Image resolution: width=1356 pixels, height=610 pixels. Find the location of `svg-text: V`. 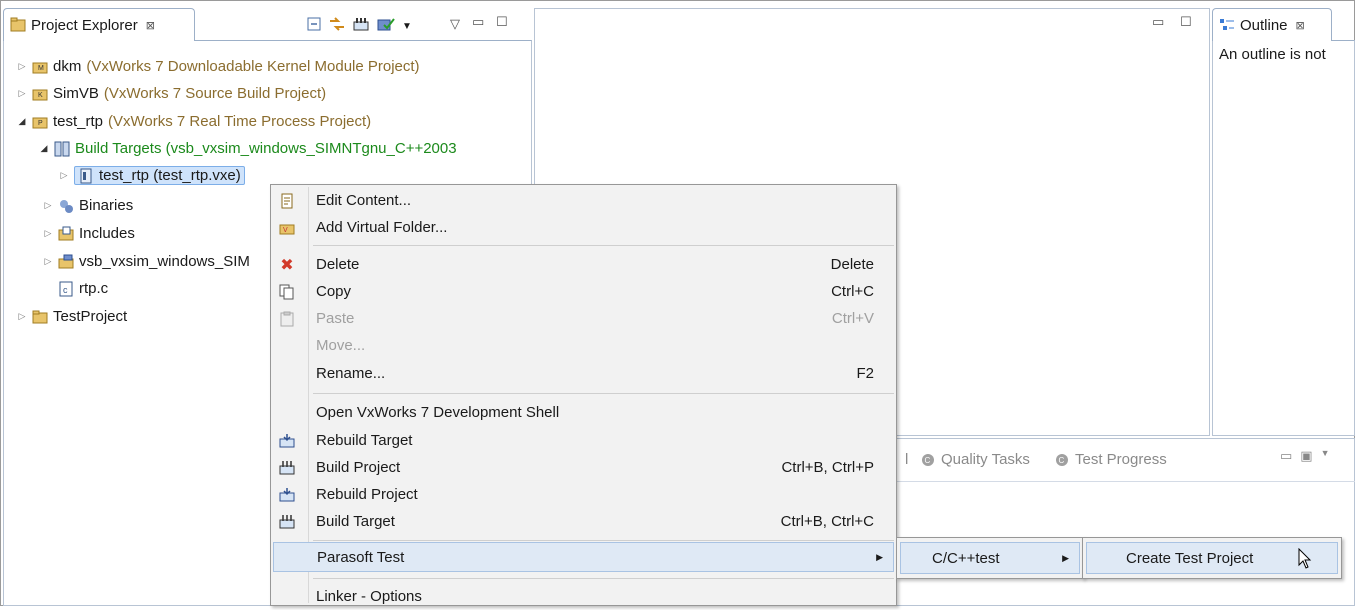

svg-text: V is located at coordinates (285, 230).